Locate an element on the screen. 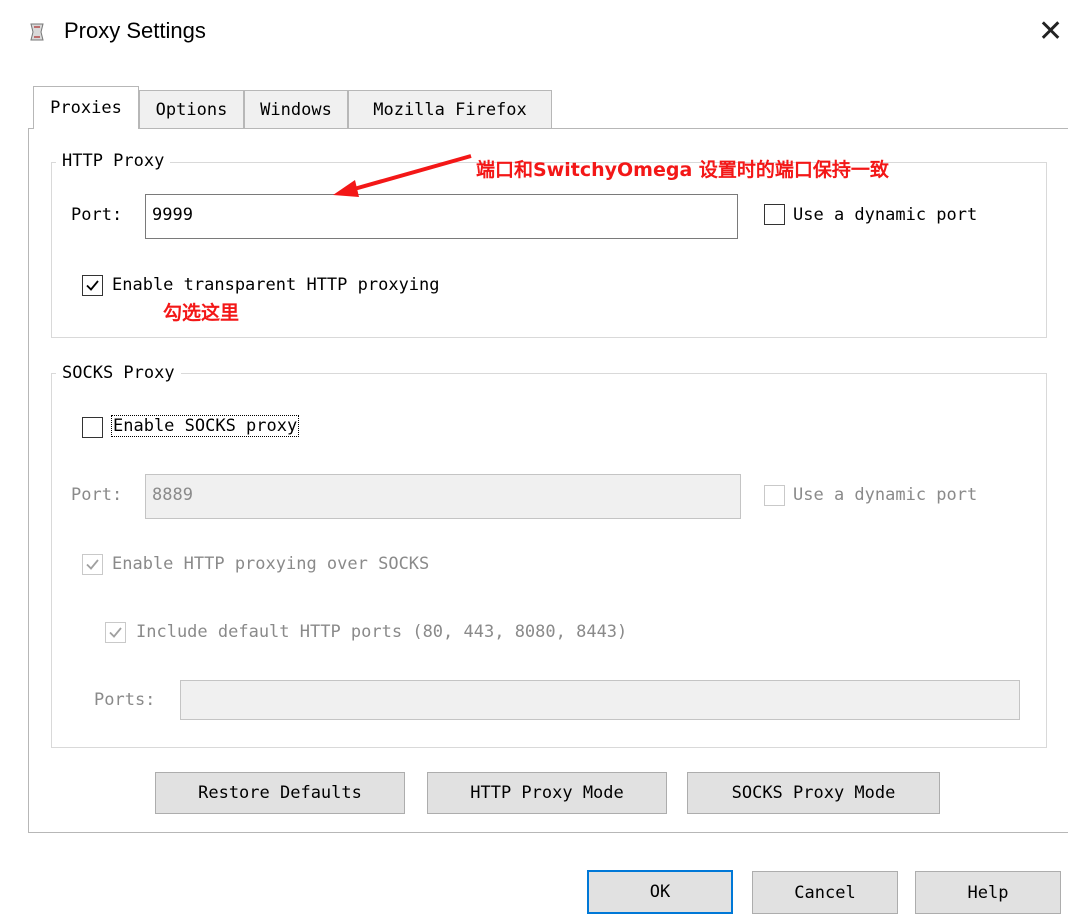  socks-port-label: Port: is located at coordinates (97, 495).